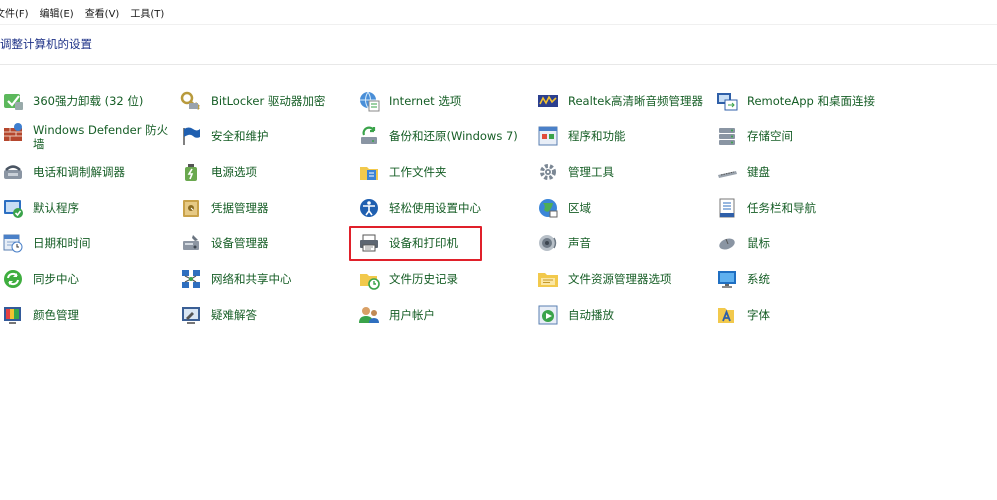 This screenshot has width=997, height=500. What do you see at coordinates (564, 208) in the screenshot?
I see `item-region: 区域` at bounding box center [564, 208].